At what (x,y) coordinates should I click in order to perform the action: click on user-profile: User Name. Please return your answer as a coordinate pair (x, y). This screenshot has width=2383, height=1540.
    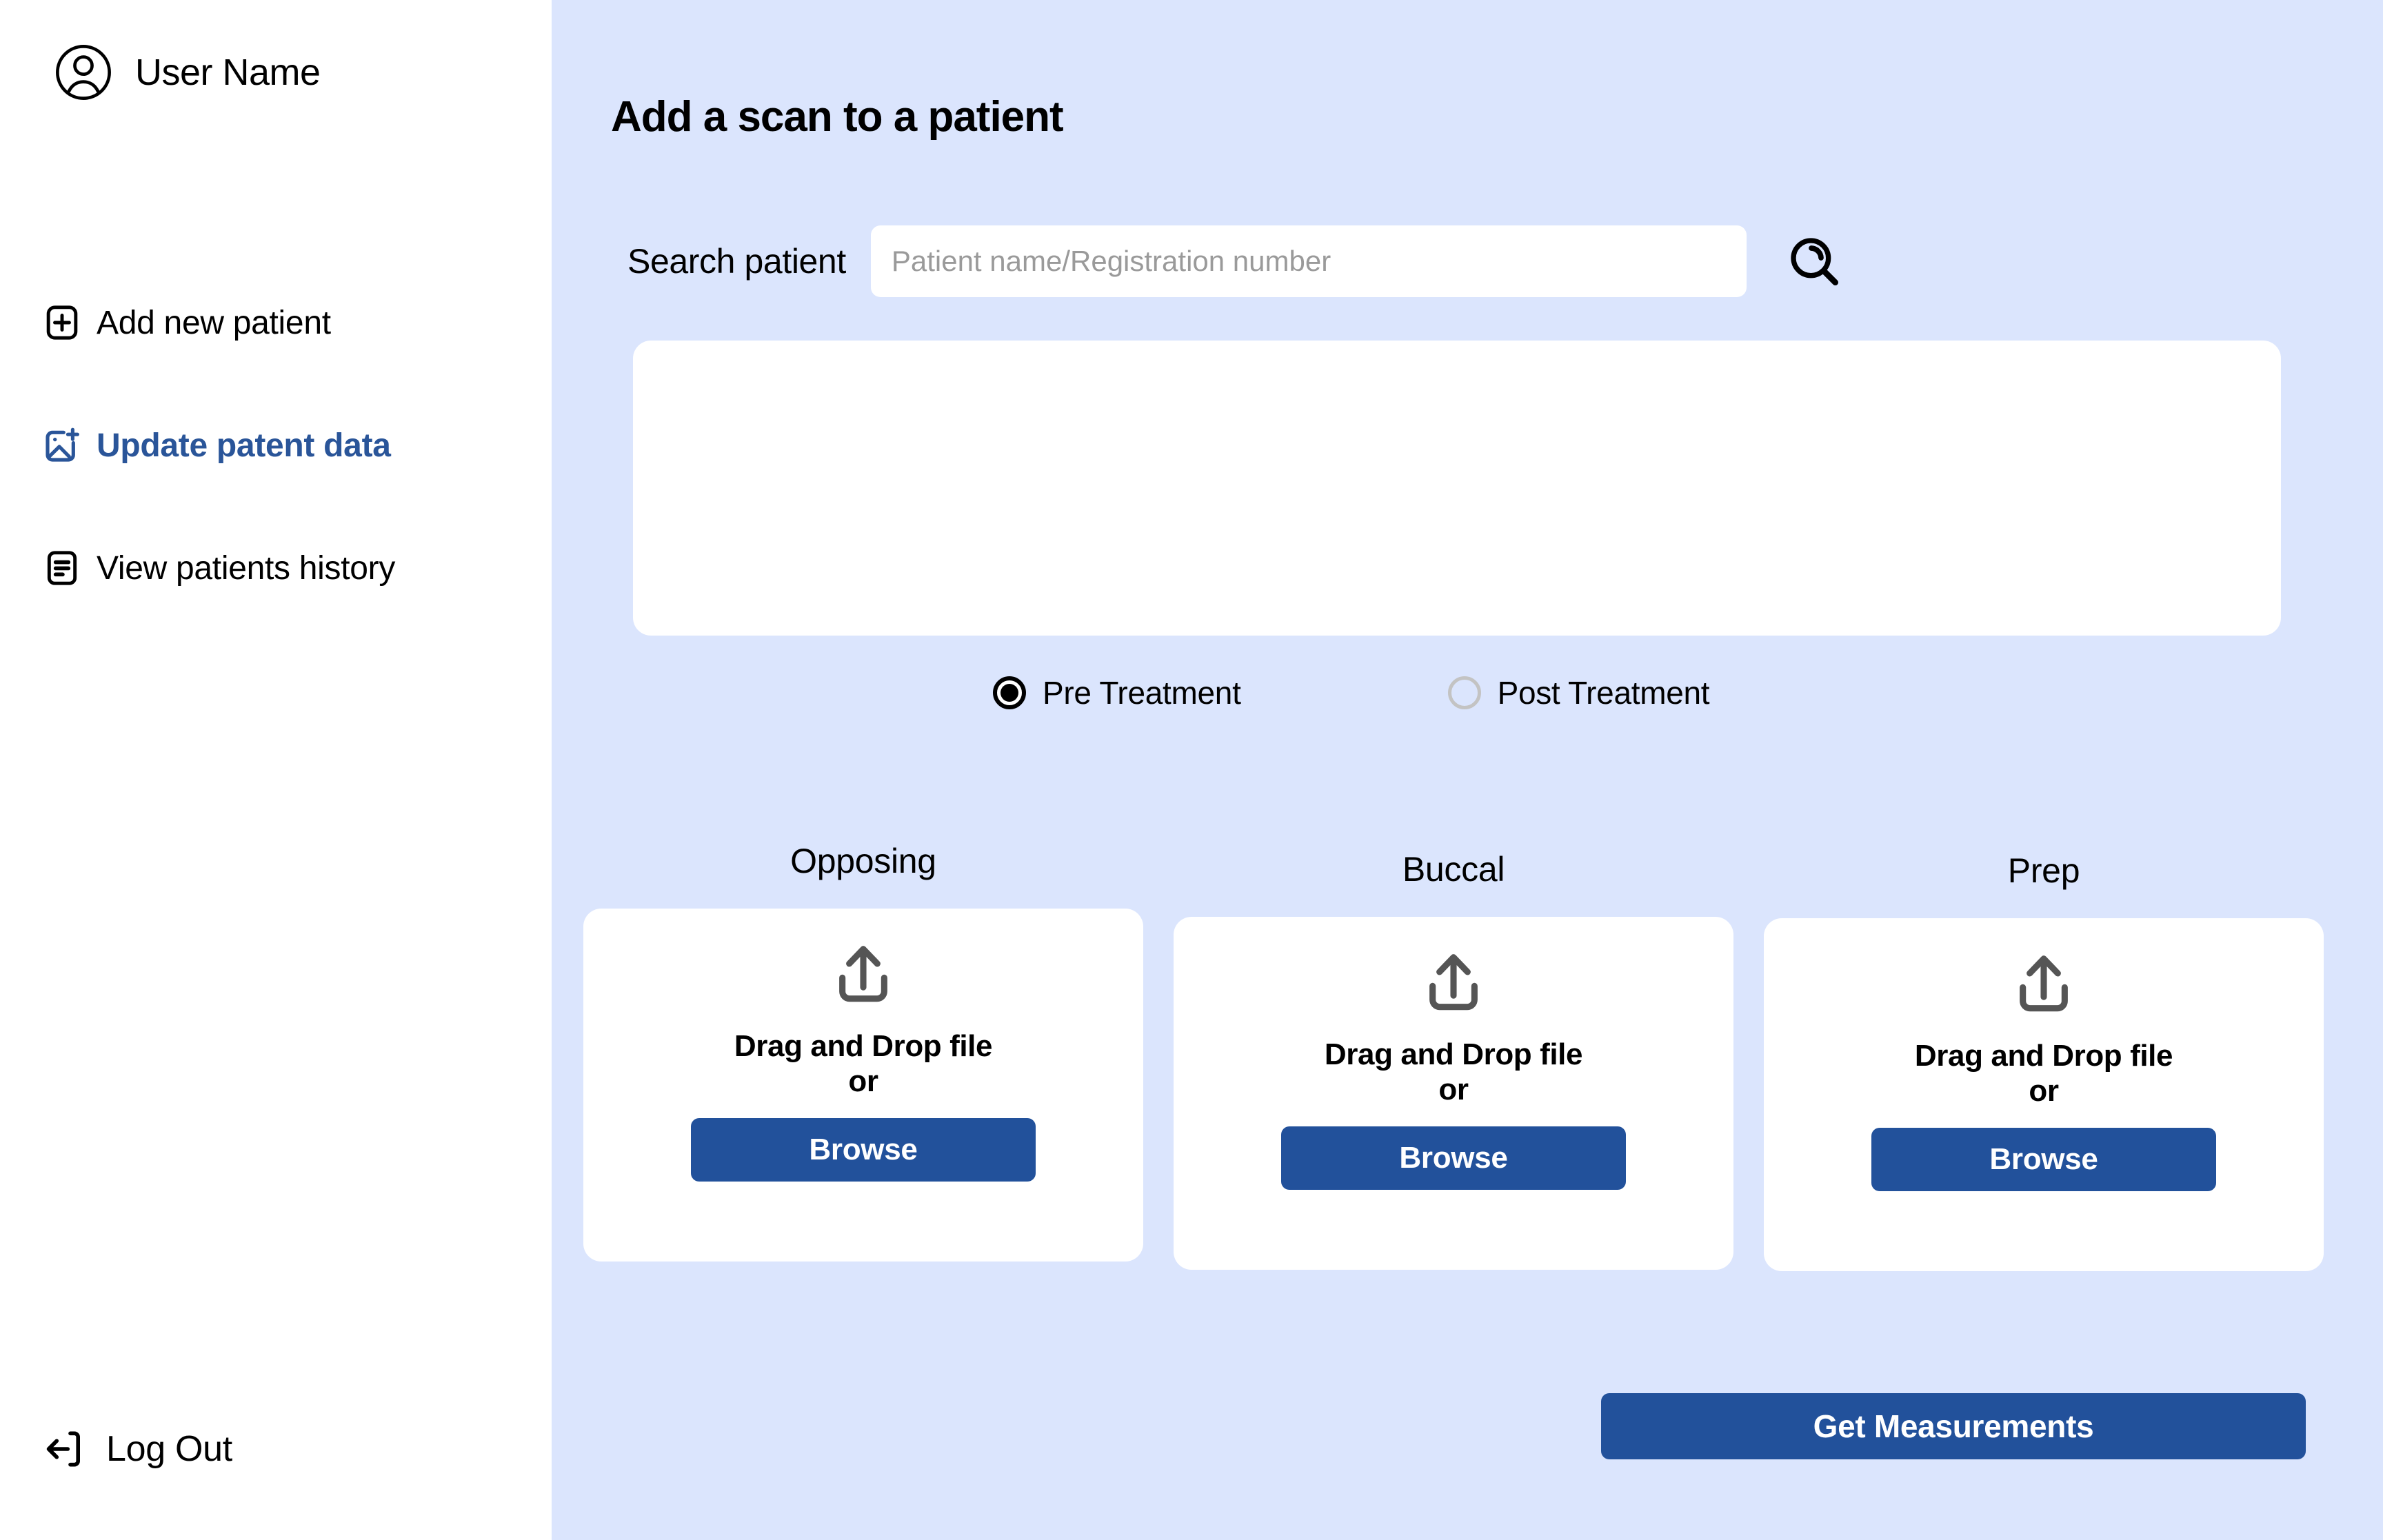
    Looking at the image, I should click on (187, 73).